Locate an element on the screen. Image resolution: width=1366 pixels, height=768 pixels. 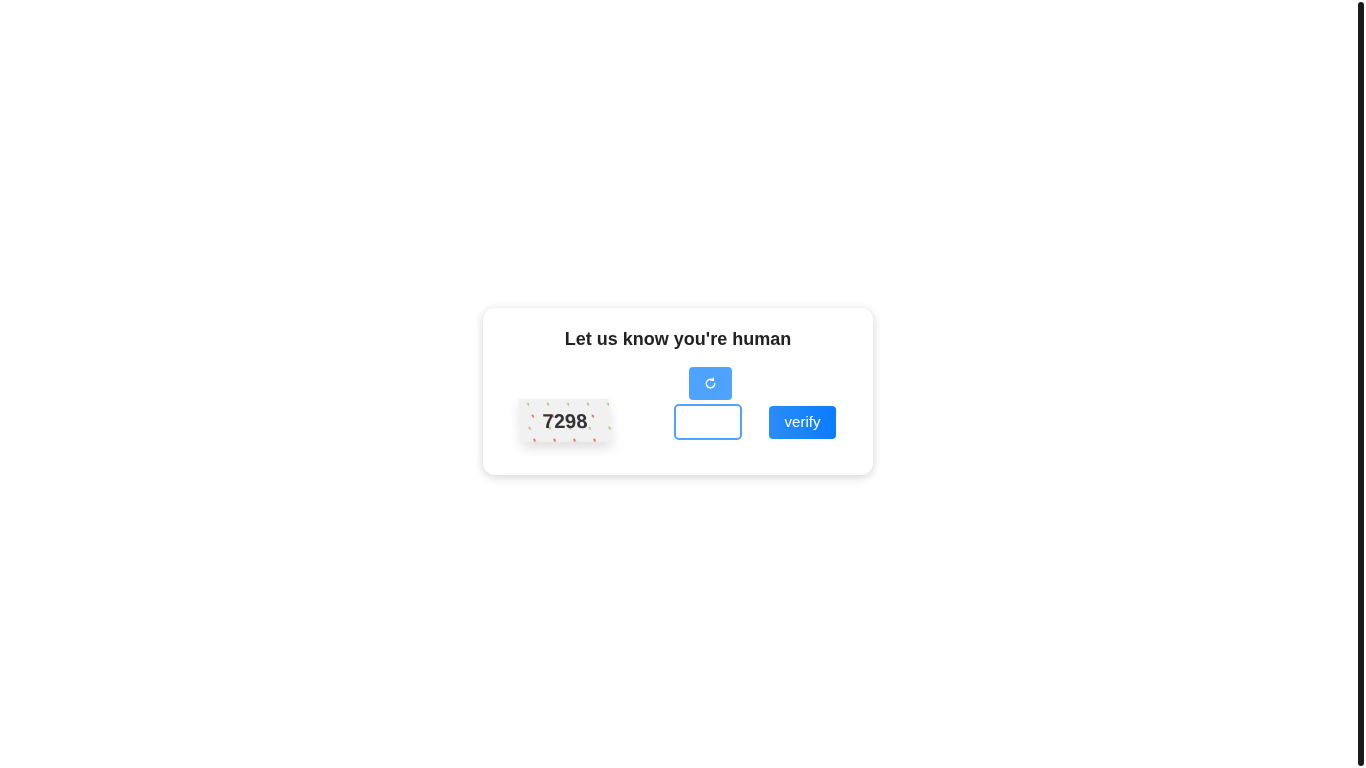
answer-field is located at coordinates (707, 422).